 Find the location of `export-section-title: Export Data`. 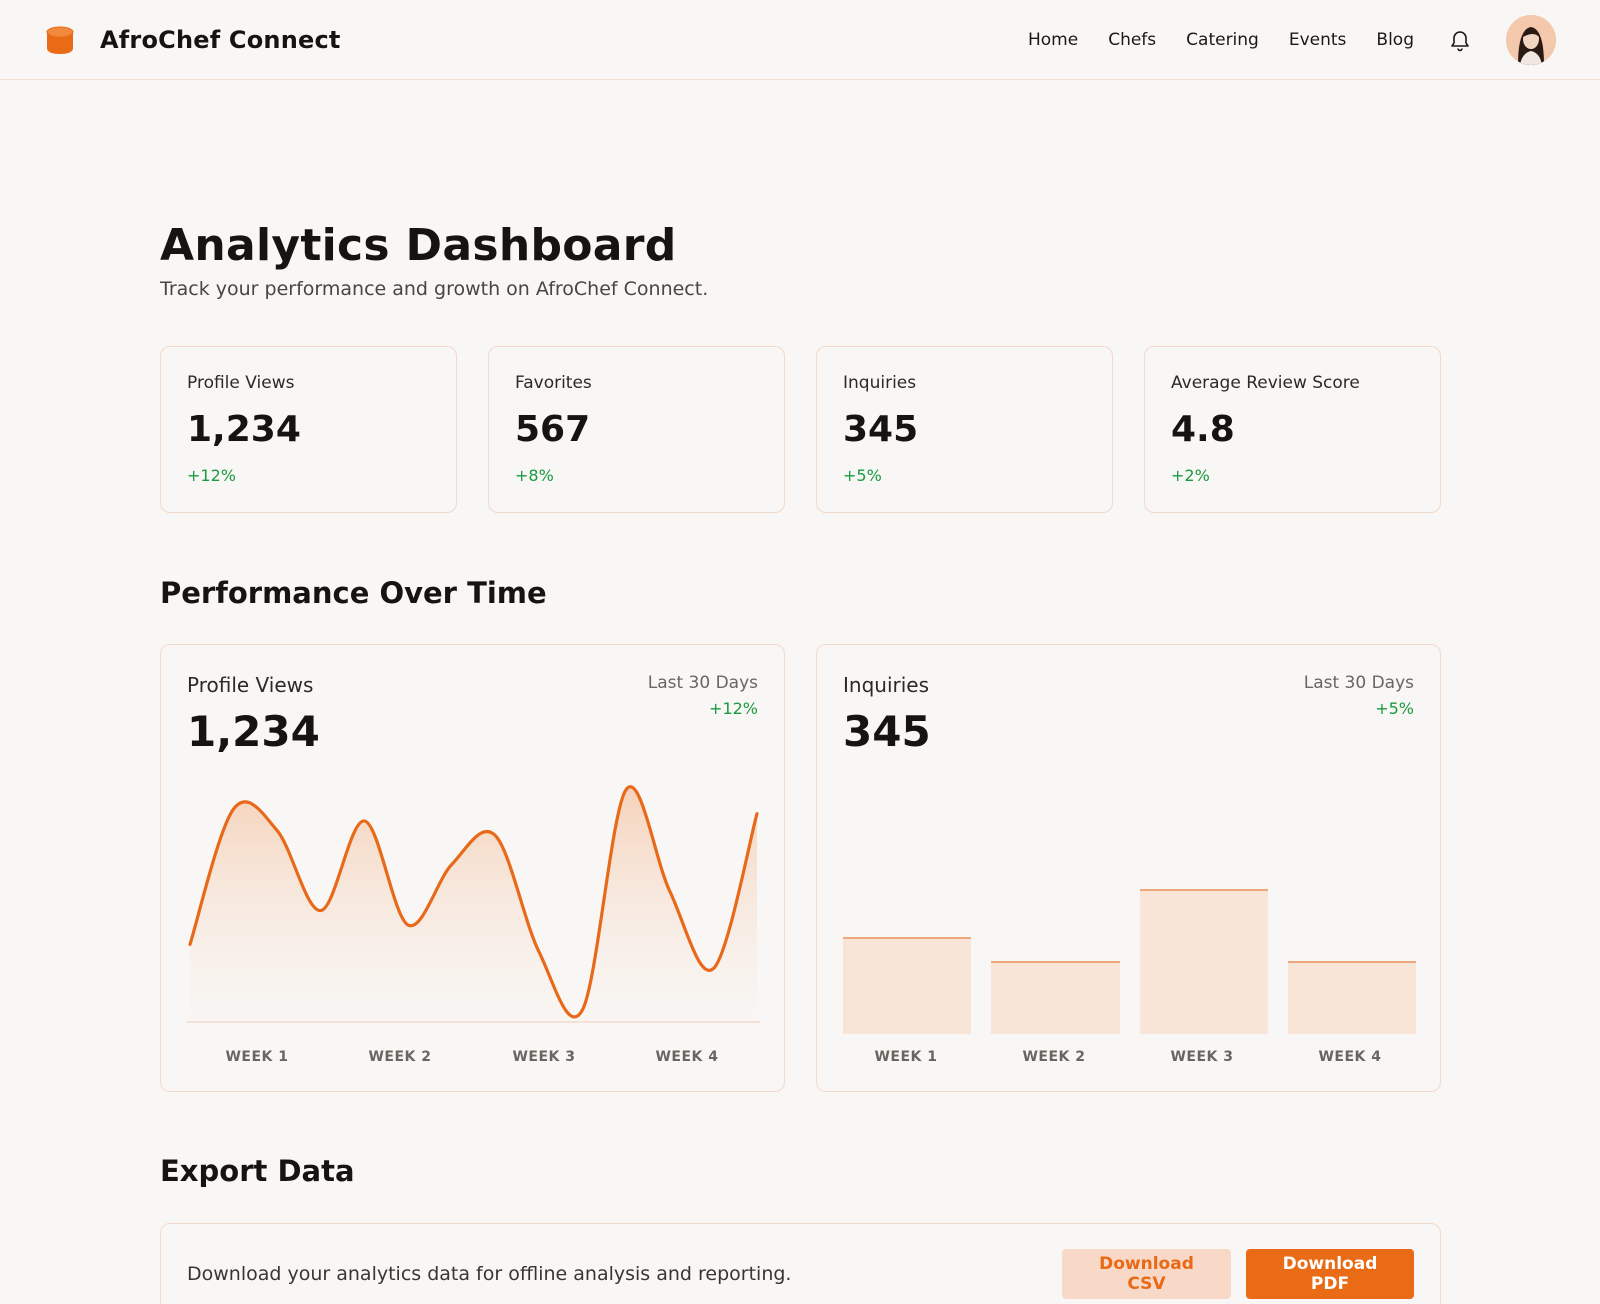

export-section-title: Export Data is located at coordinates (257, 1171).